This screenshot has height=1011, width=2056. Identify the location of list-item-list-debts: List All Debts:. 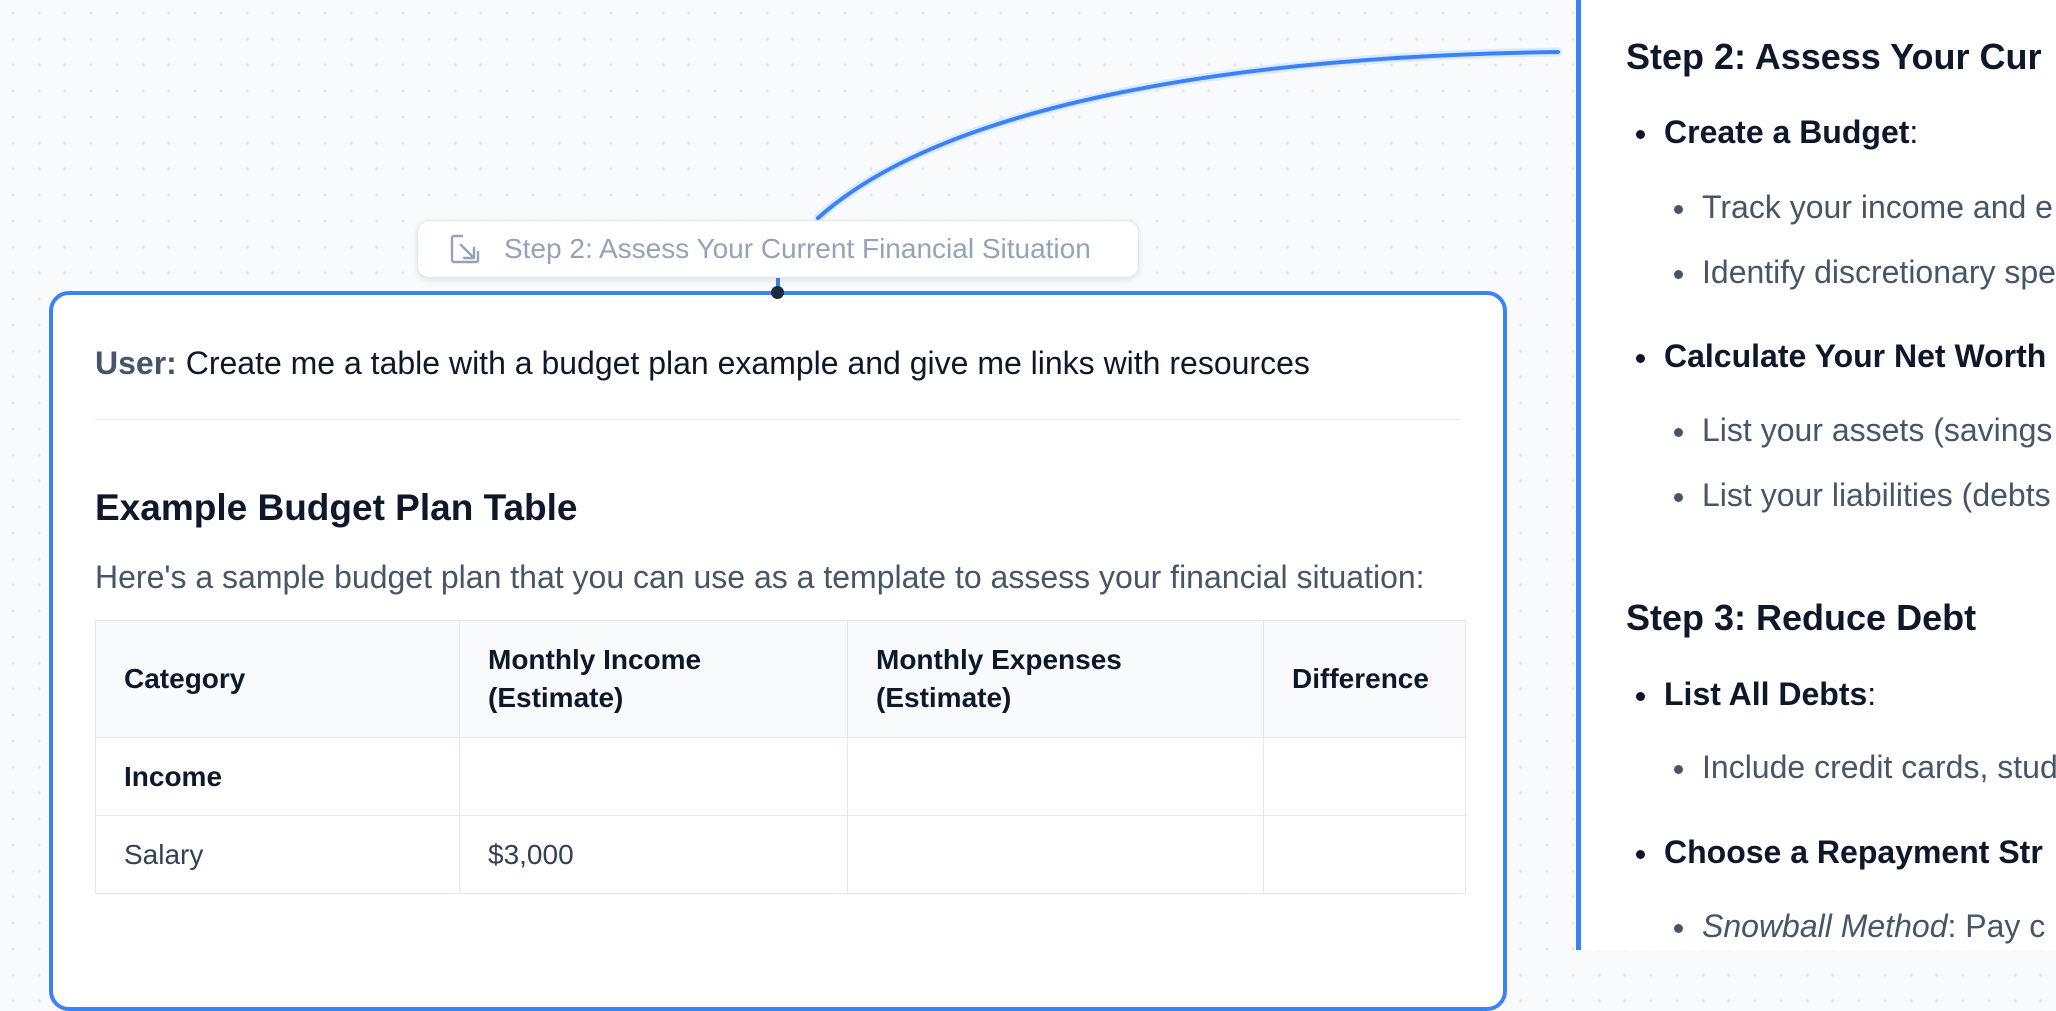
(1756, 694).